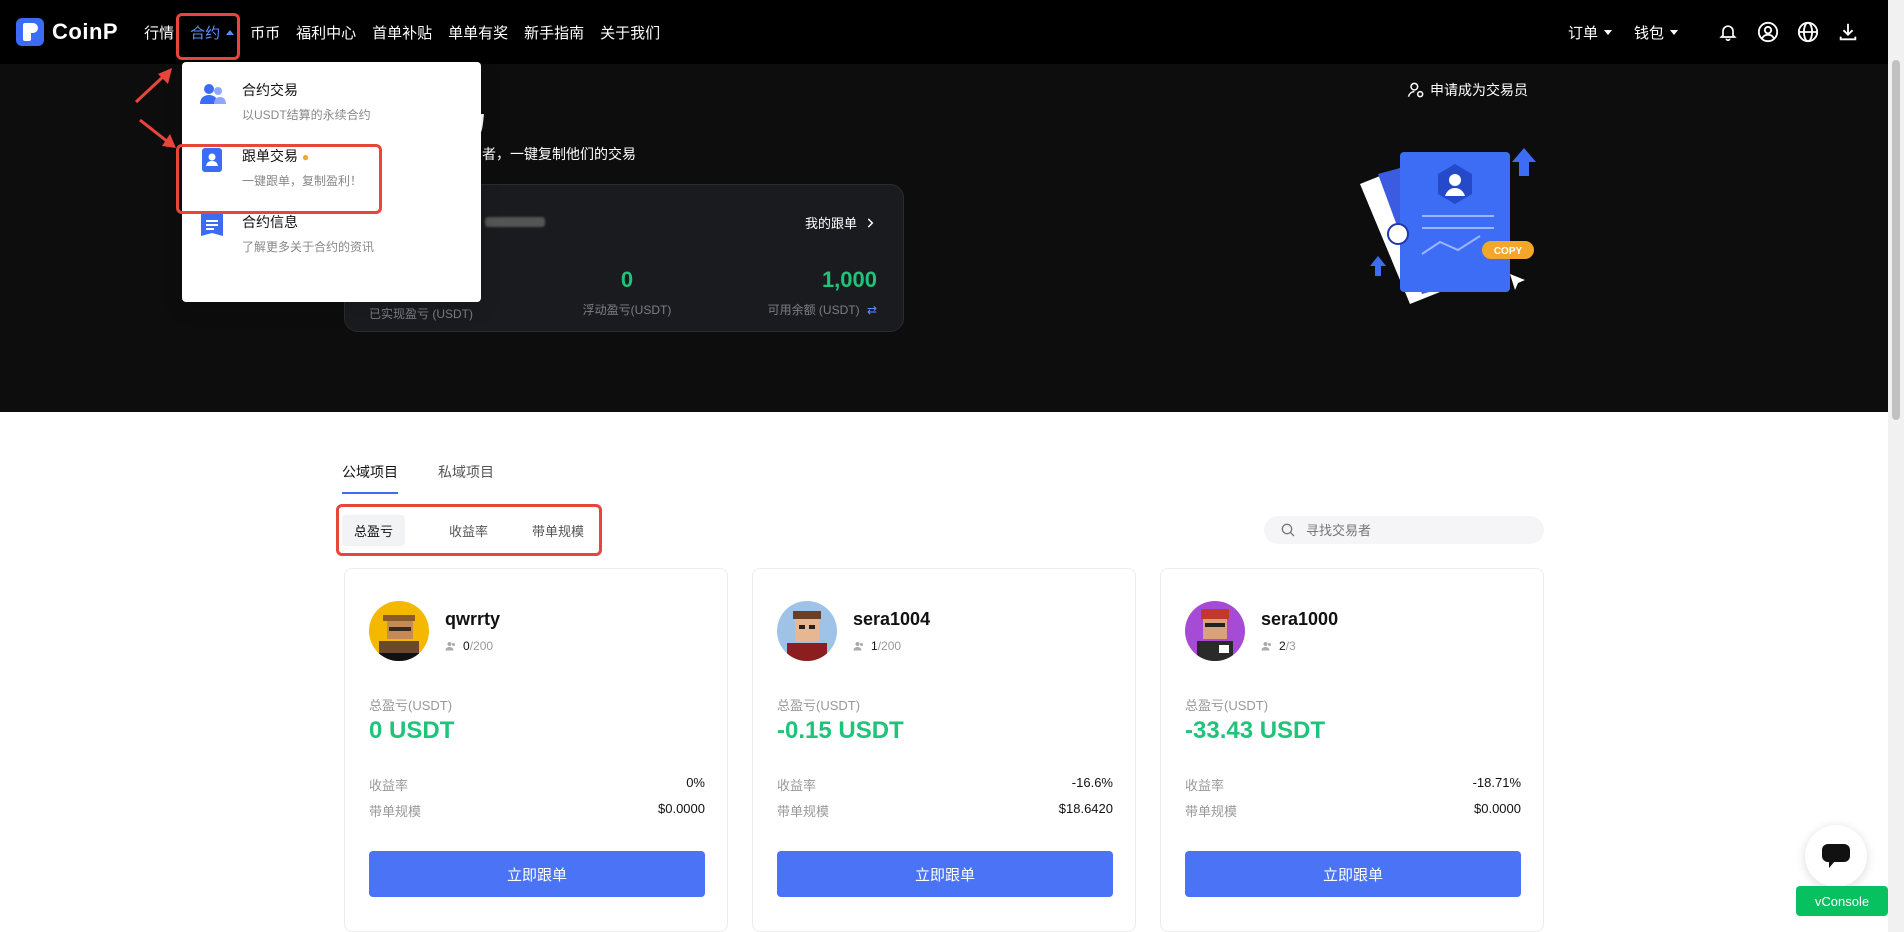 This screenshot has height=932, width=1904. What do you see at coordinates (830, 223) in the screenshot?
I see `my-follow-label: 我的跟单` at bounding box center [830, 223].